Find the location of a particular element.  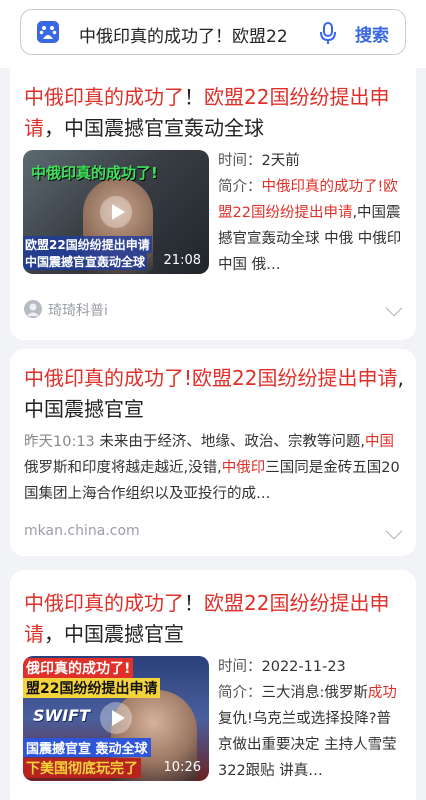

author-name: 琦琦科普i is located at coordinates (78, 310).